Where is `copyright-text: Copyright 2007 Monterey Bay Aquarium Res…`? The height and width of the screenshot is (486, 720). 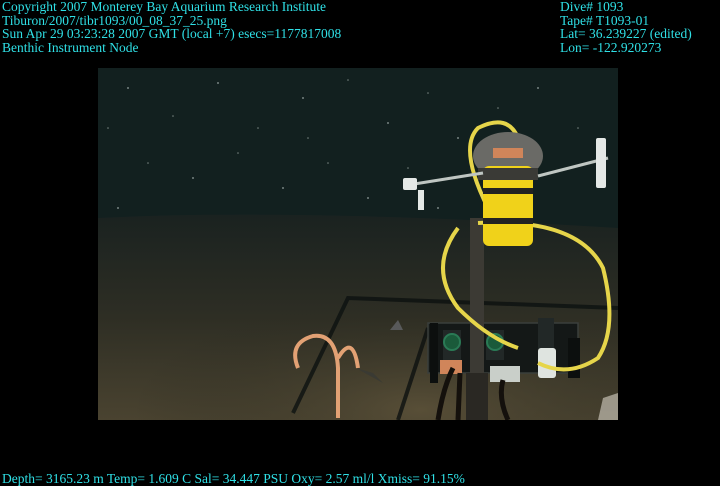
copyright-text: Copyright 2007 Monterey Bay Aquarium Res… is located at coordinates (164, 7).